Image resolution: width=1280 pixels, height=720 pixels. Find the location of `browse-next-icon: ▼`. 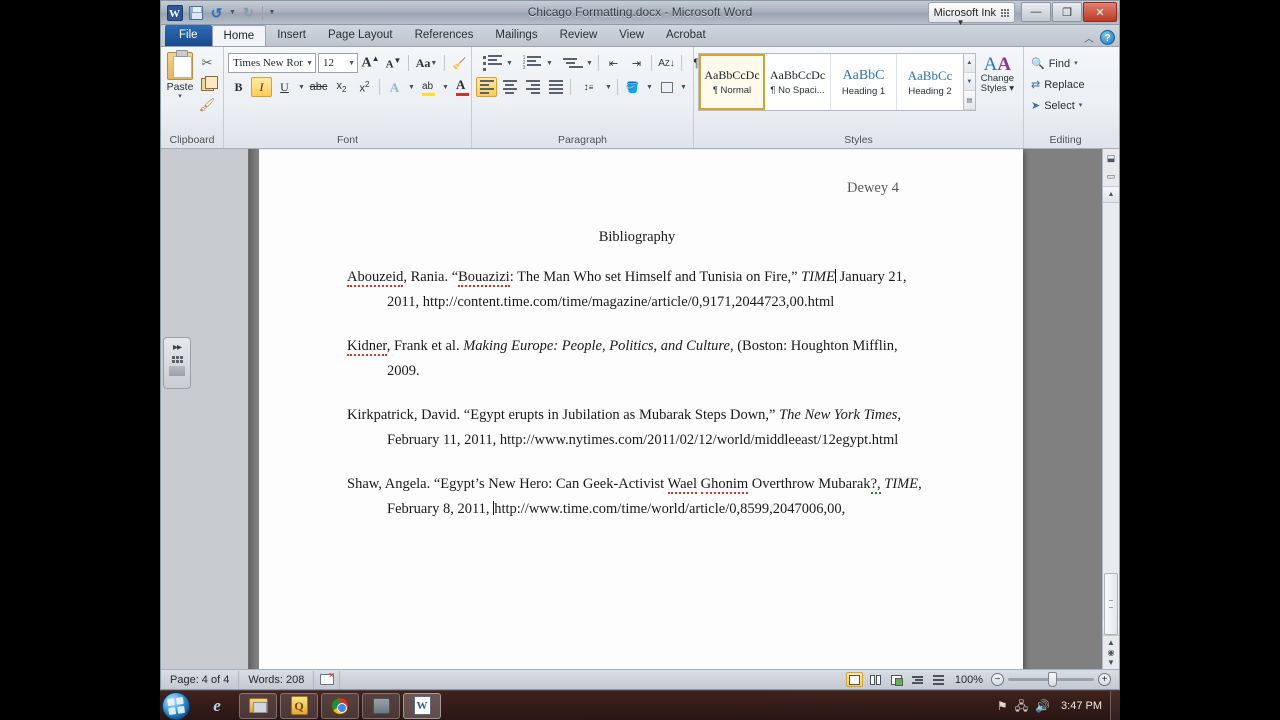

browse-next-icon: ▼ is located at coordinates (1111, 662).